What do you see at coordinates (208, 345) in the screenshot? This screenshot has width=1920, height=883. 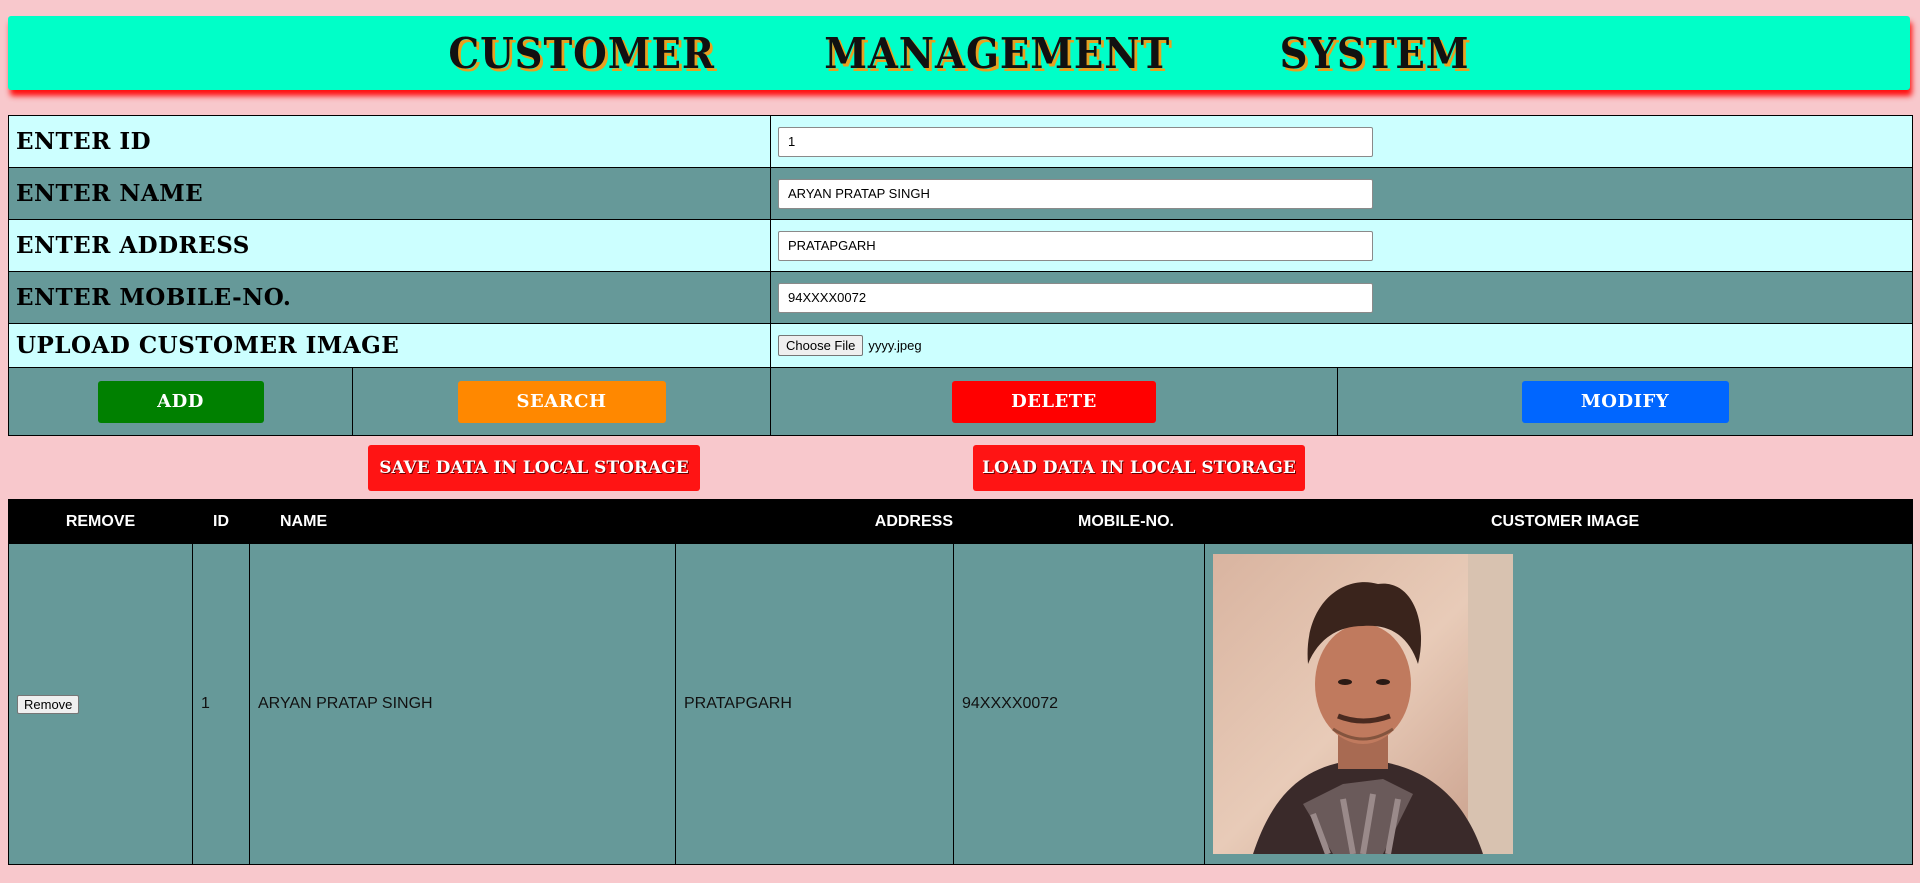 I see `image-upload-label: UPLOAD CUSTOMER IMAGE` at bounding box center [208, 345].